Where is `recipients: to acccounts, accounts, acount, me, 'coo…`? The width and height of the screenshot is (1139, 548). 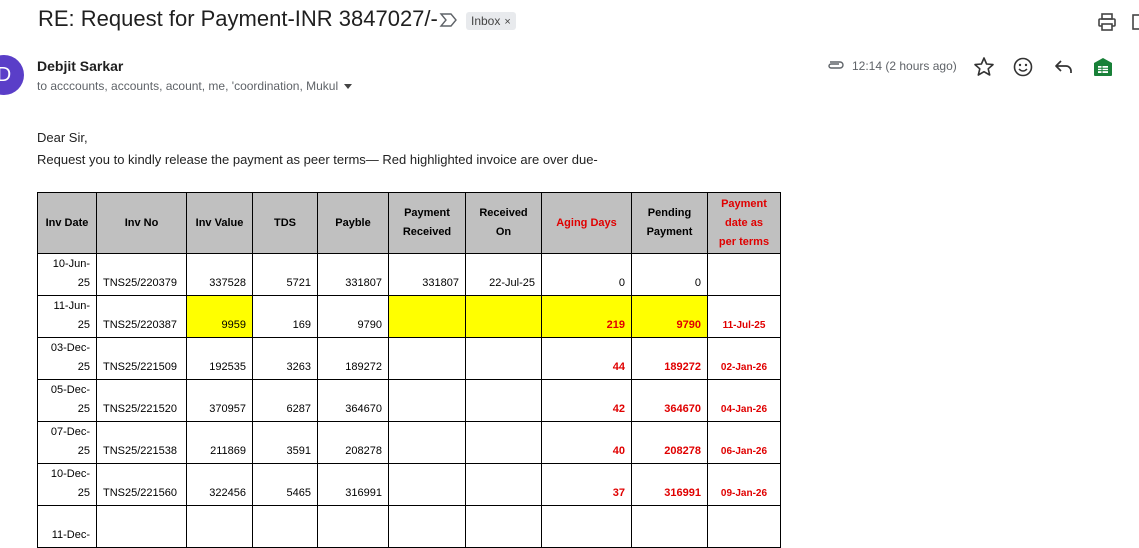
recipients: to acccounts, accounts, acount, me, 'coo… is located at coordinates (195, 86).